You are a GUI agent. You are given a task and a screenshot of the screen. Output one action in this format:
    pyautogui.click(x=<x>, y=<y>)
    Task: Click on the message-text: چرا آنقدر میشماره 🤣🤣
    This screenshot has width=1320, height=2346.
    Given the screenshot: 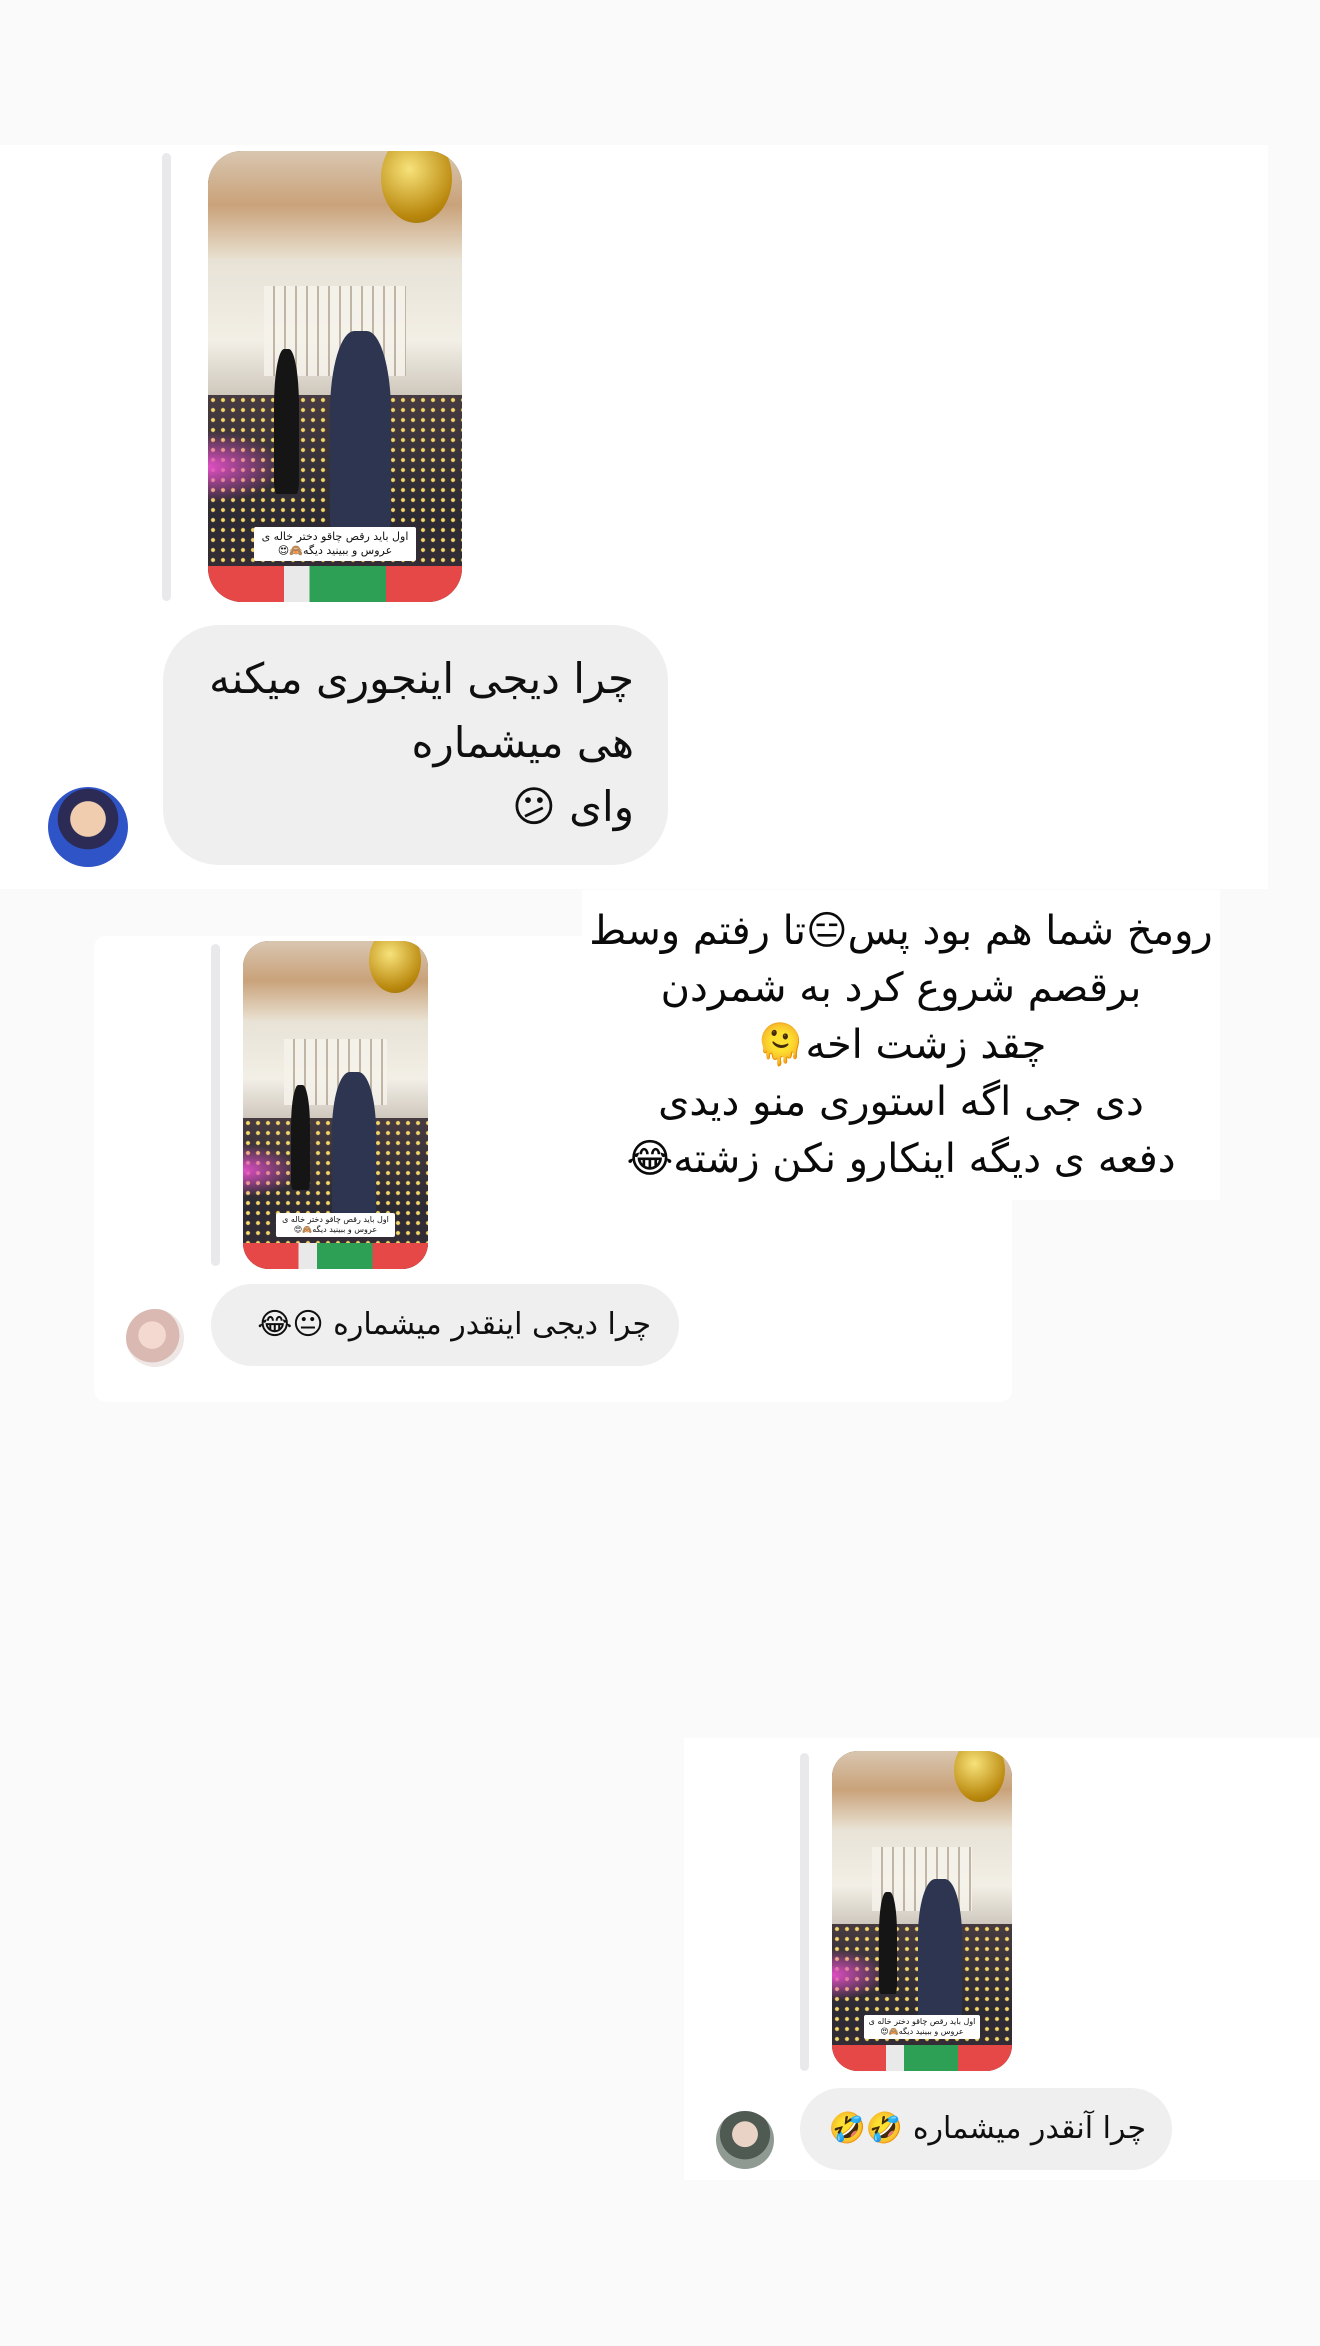 What is the action you would take?
    pyautogui.click(x=987, y=2128)
    